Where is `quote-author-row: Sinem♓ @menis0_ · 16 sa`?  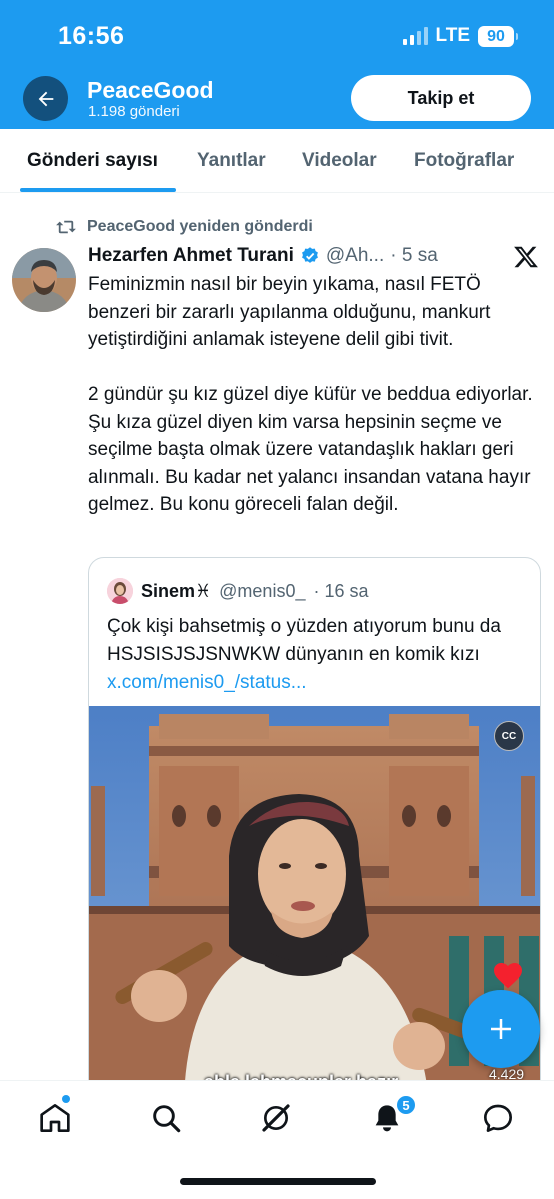 quote-author-row: Sinem♓ @menis0_ · 16 sa is located at coordinates (238, 591).